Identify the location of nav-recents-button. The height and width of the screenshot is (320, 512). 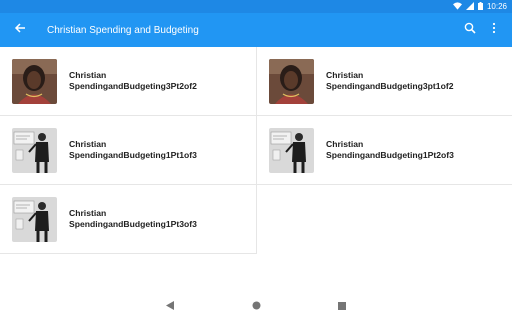
(342, 306).